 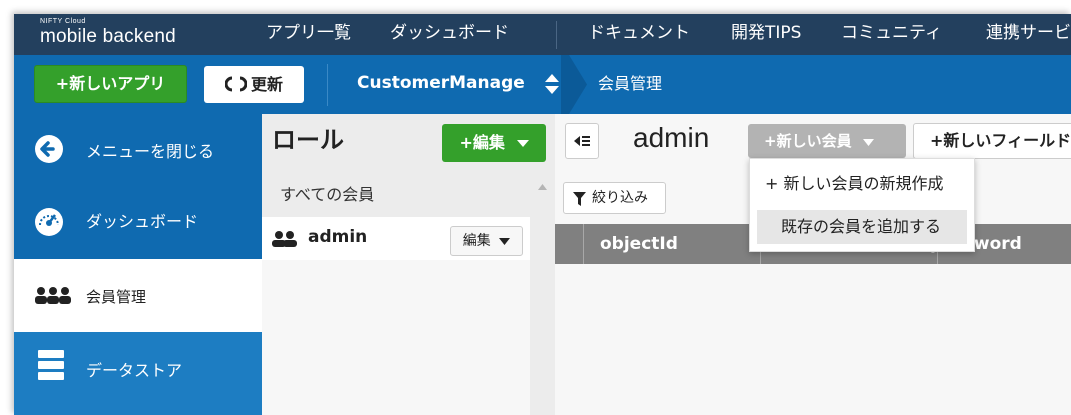 I want to click on users-icon, so click(x=53, y=295).